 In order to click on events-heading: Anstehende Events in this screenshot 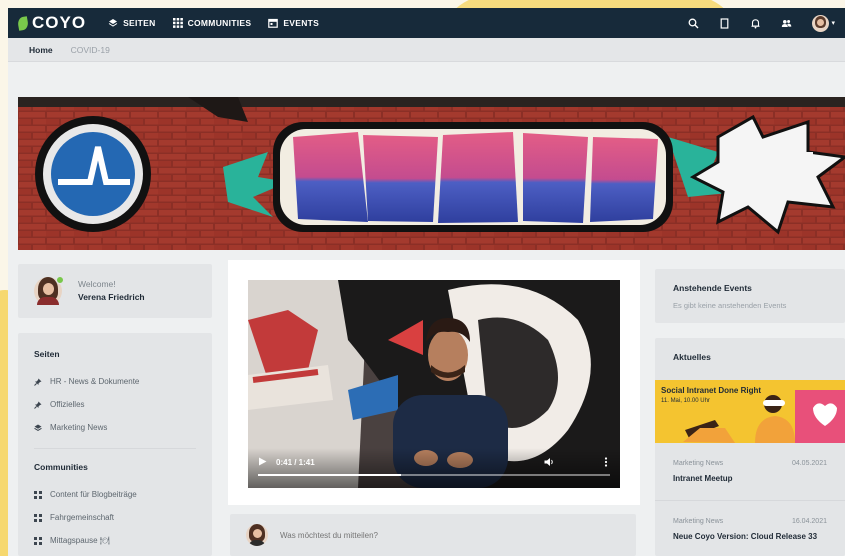, I will do `click(712, 288)`.